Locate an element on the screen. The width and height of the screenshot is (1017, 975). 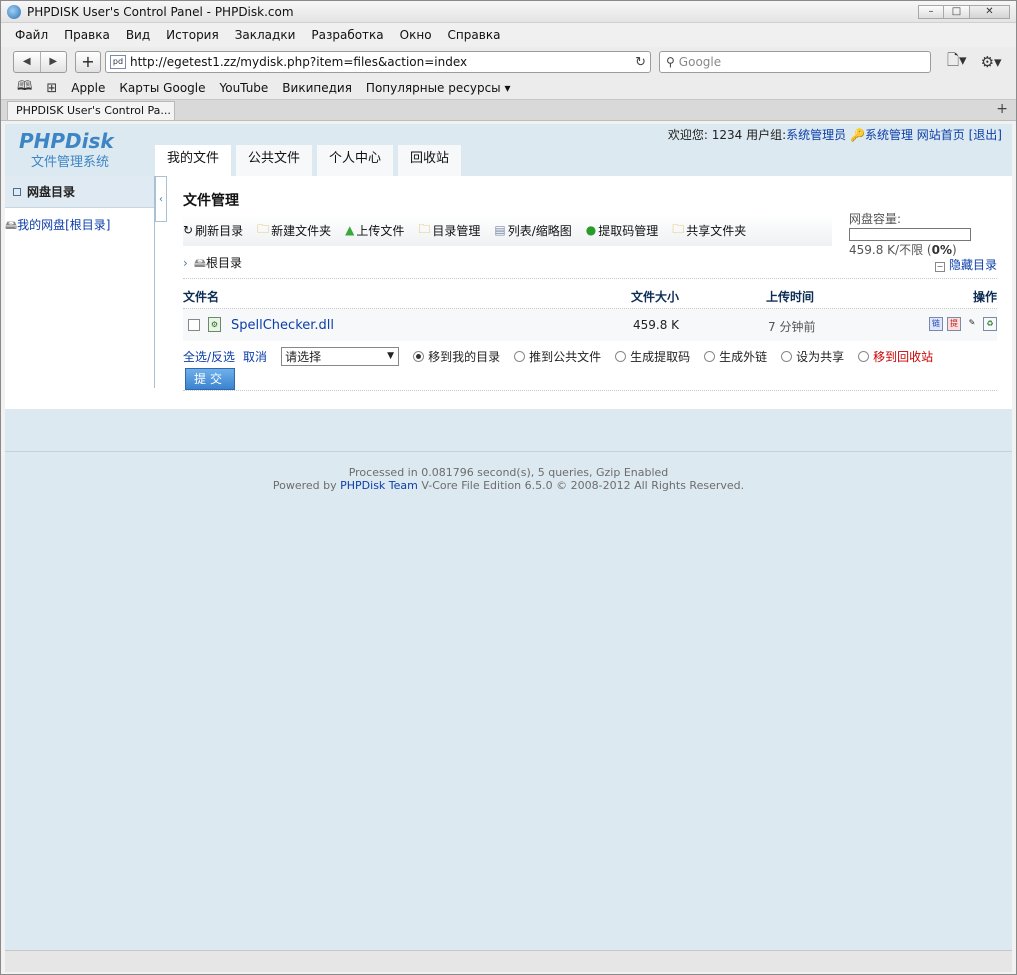
hide-directory-link: − 隐藏目录 is located at coordinates (965, 264).